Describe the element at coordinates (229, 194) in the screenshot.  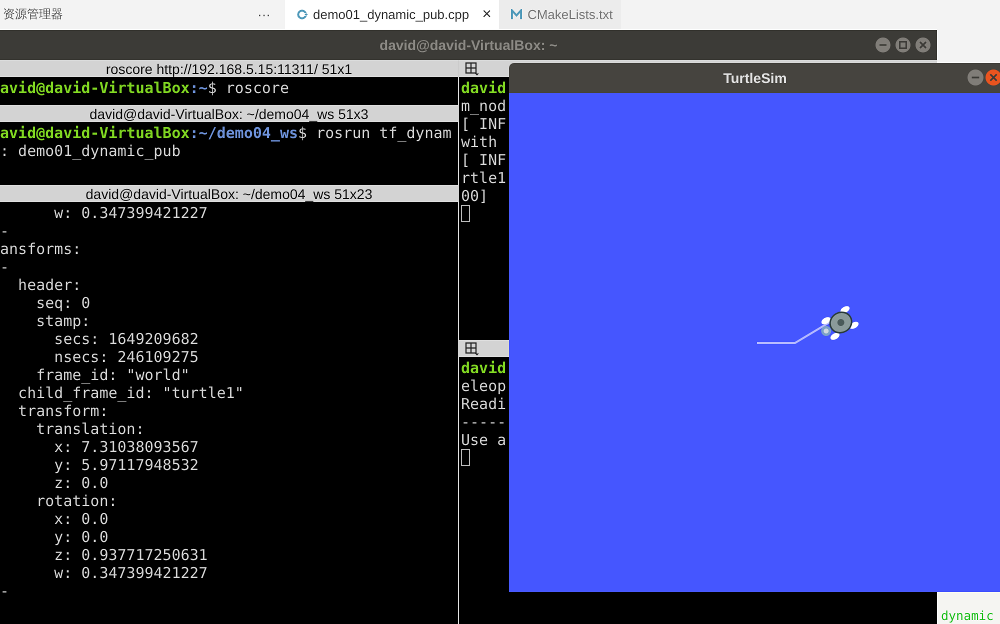
I see `pane-title: david@david-VirtualBox: ~/demo04_ws 51x23` at that location.